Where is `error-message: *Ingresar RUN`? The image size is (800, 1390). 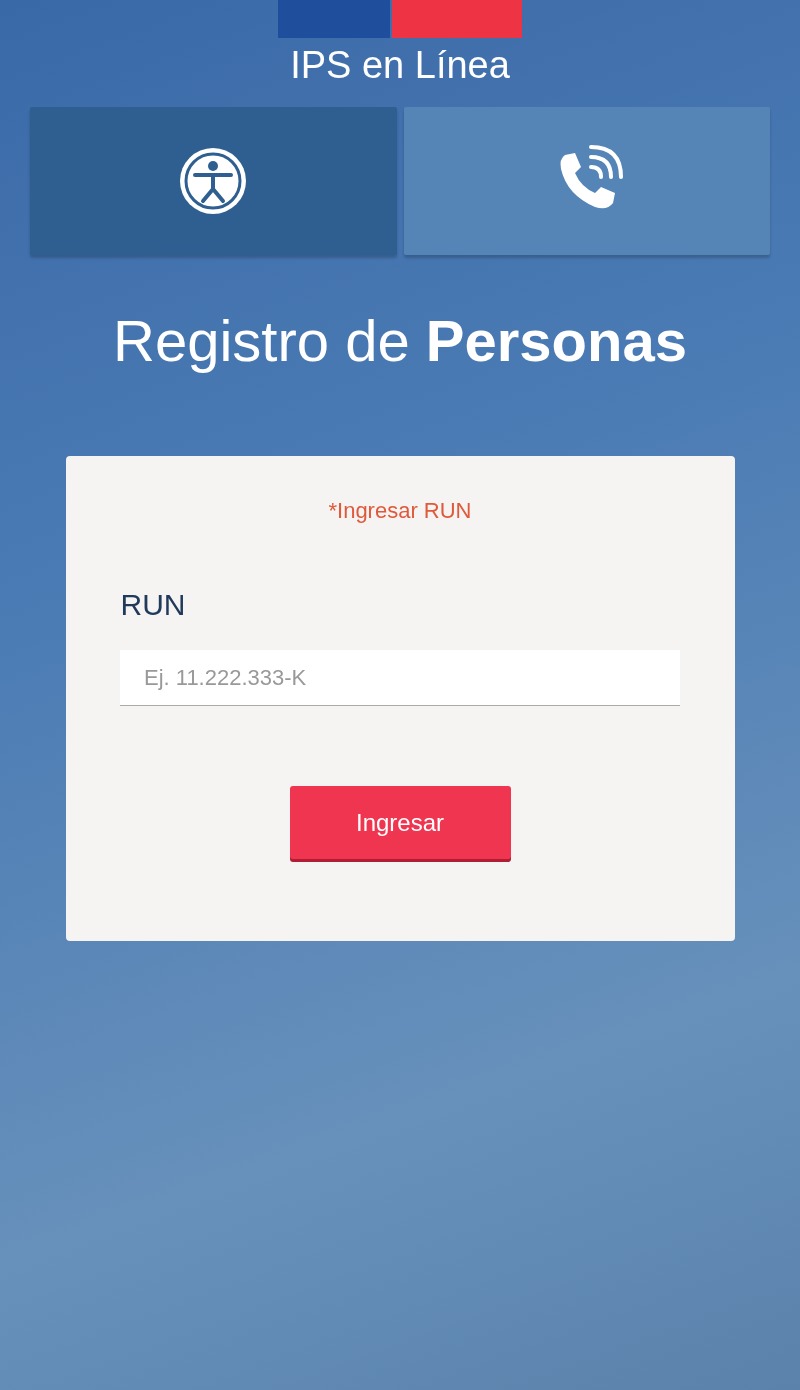
error-message: *Ingresar RUN is located at coordinates (400, 511).